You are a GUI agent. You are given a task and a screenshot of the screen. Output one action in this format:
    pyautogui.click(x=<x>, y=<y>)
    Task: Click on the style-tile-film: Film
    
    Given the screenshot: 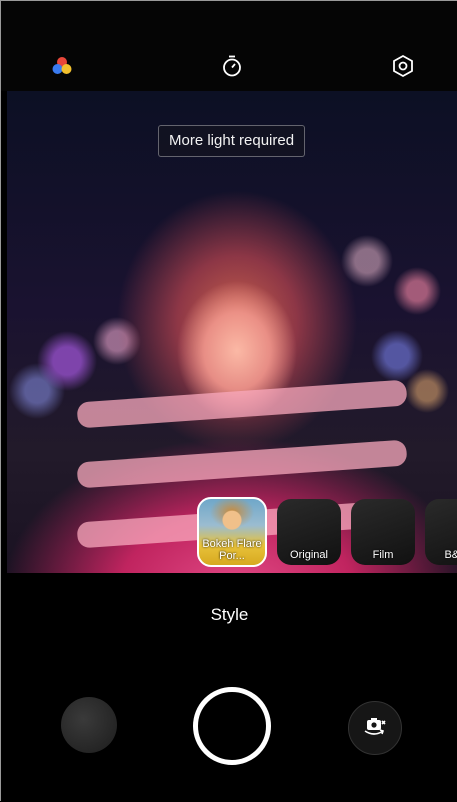 What is the action you would take?
    pyautogui.click(x=383, y=532)
    